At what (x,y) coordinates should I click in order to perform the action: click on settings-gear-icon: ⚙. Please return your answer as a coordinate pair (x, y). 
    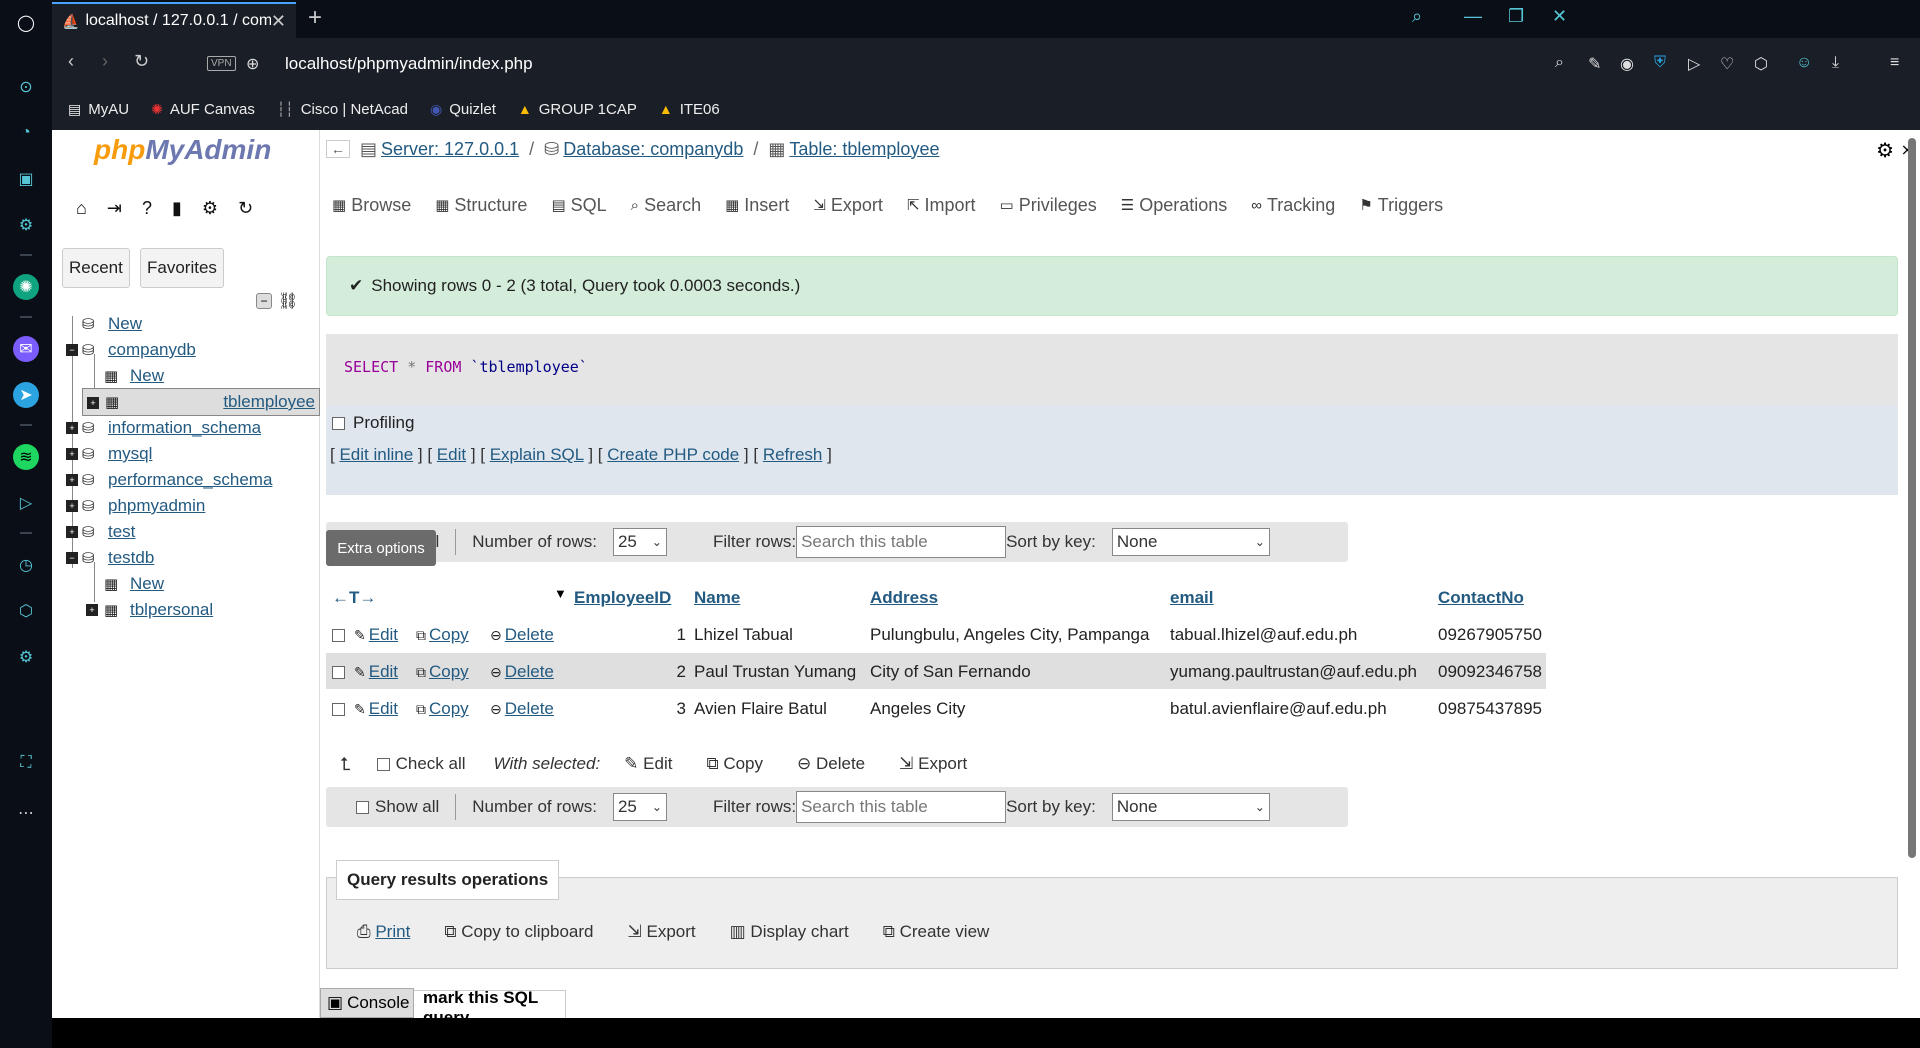
    Looking at the image, I should click on (210, 208).